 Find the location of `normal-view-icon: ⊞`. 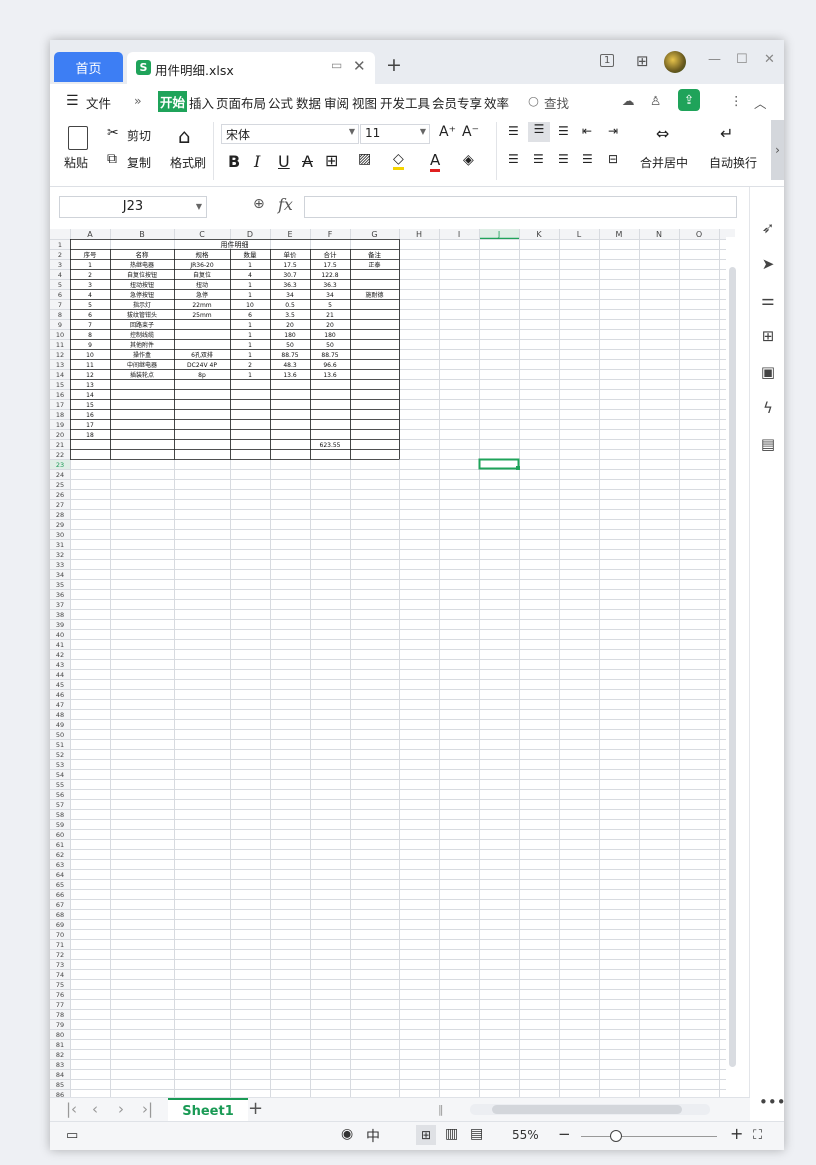

normal-view-icon: ⊞ is located at coordinates (426, 1135).